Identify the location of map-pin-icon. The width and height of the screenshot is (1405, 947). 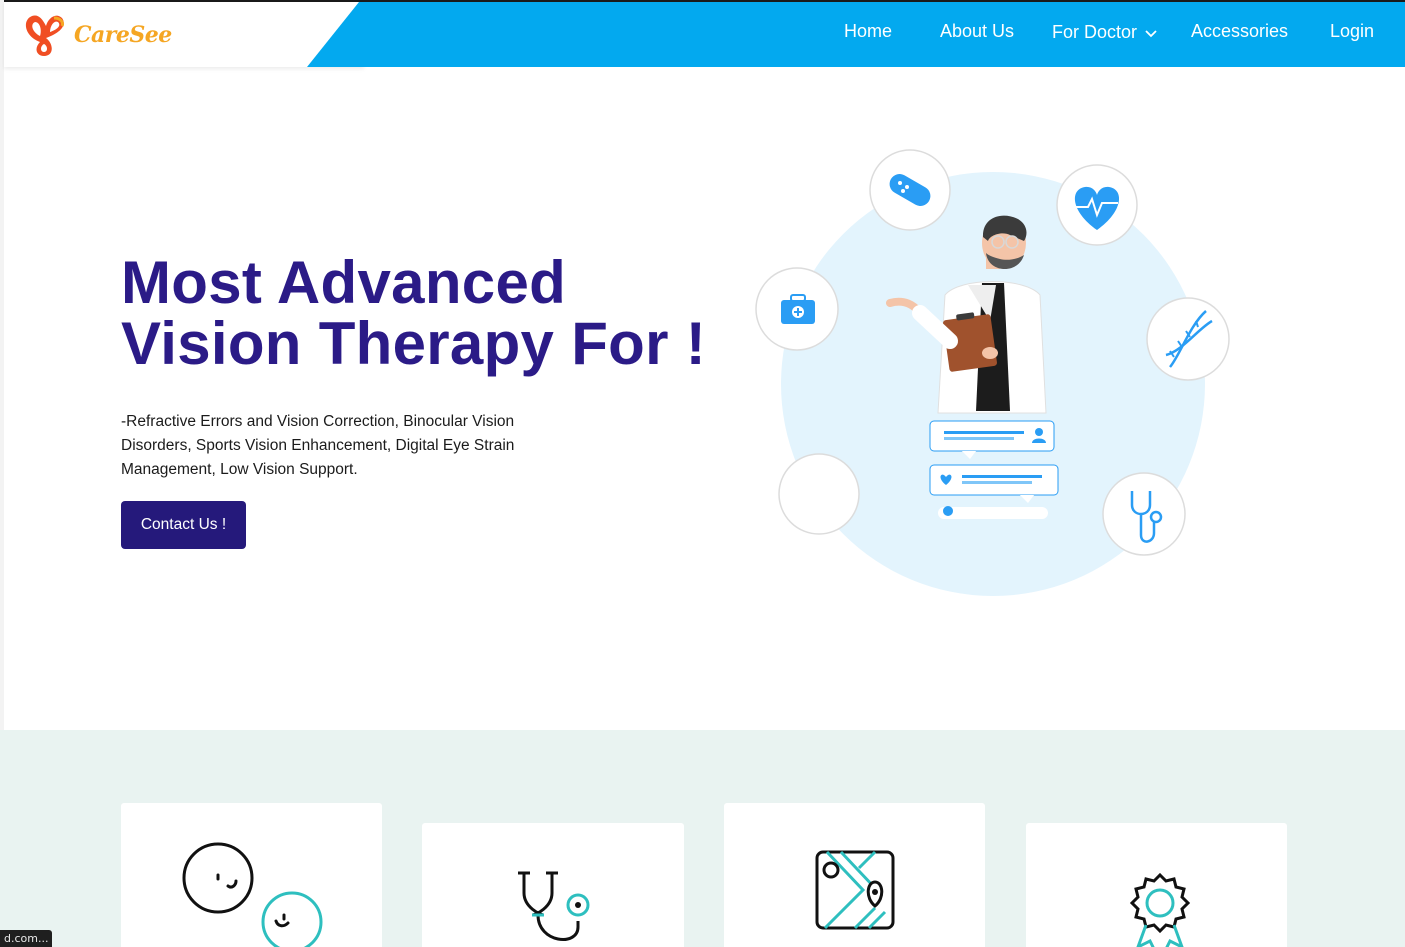
(855, 890).